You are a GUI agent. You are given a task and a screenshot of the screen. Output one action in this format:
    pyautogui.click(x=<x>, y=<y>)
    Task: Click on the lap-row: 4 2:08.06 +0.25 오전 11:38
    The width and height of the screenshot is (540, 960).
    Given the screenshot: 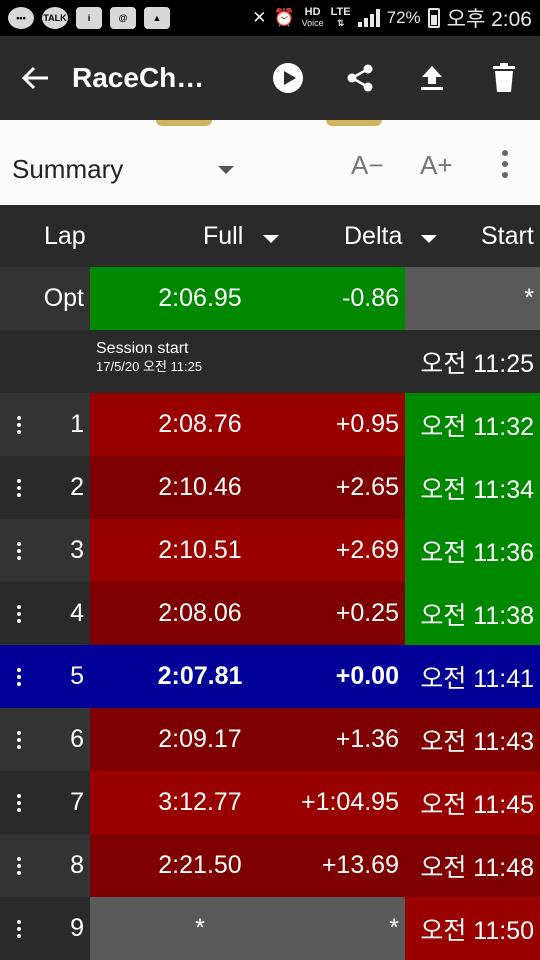 What is the action you would take?
    pyautogui.click(x=270, y=613)
    